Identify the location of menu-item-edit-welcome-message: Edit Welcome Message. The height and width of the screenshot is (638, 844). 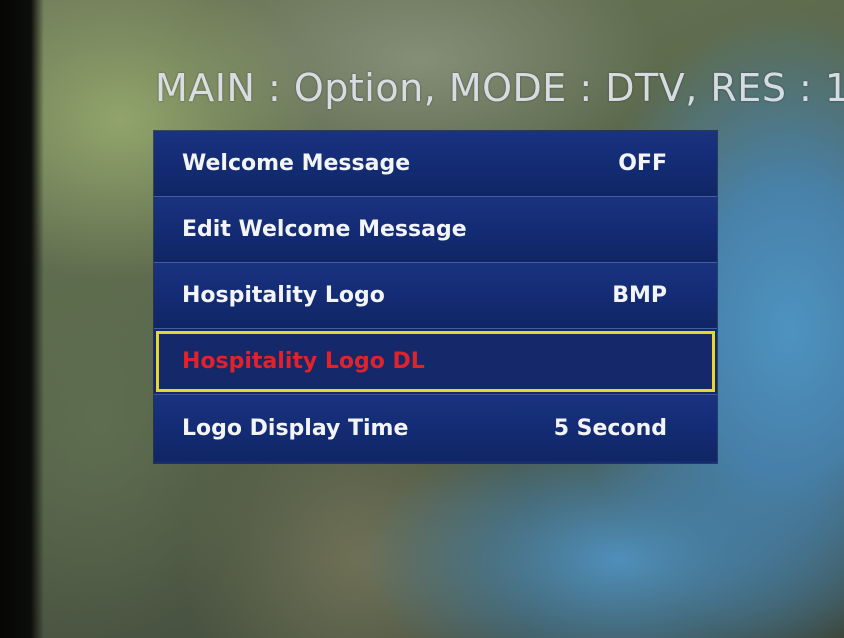
(435, 230).